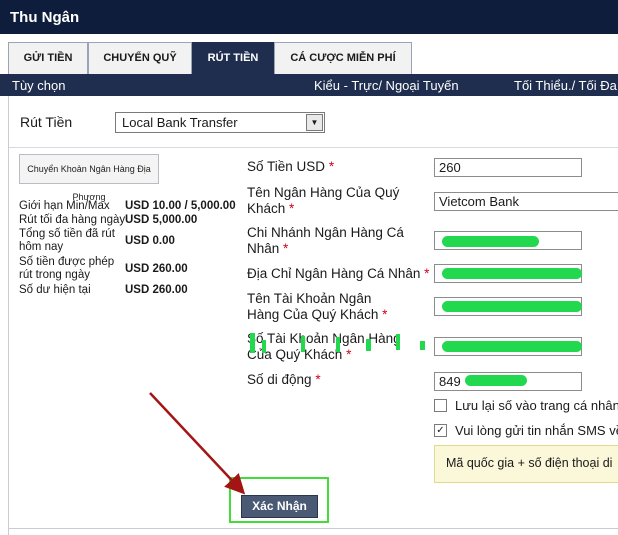  What do you see at coordinates (48, 58) in the screenshot?
I see `tab-deposit: GỬI TIỀN` at bounding box center [48, 58].